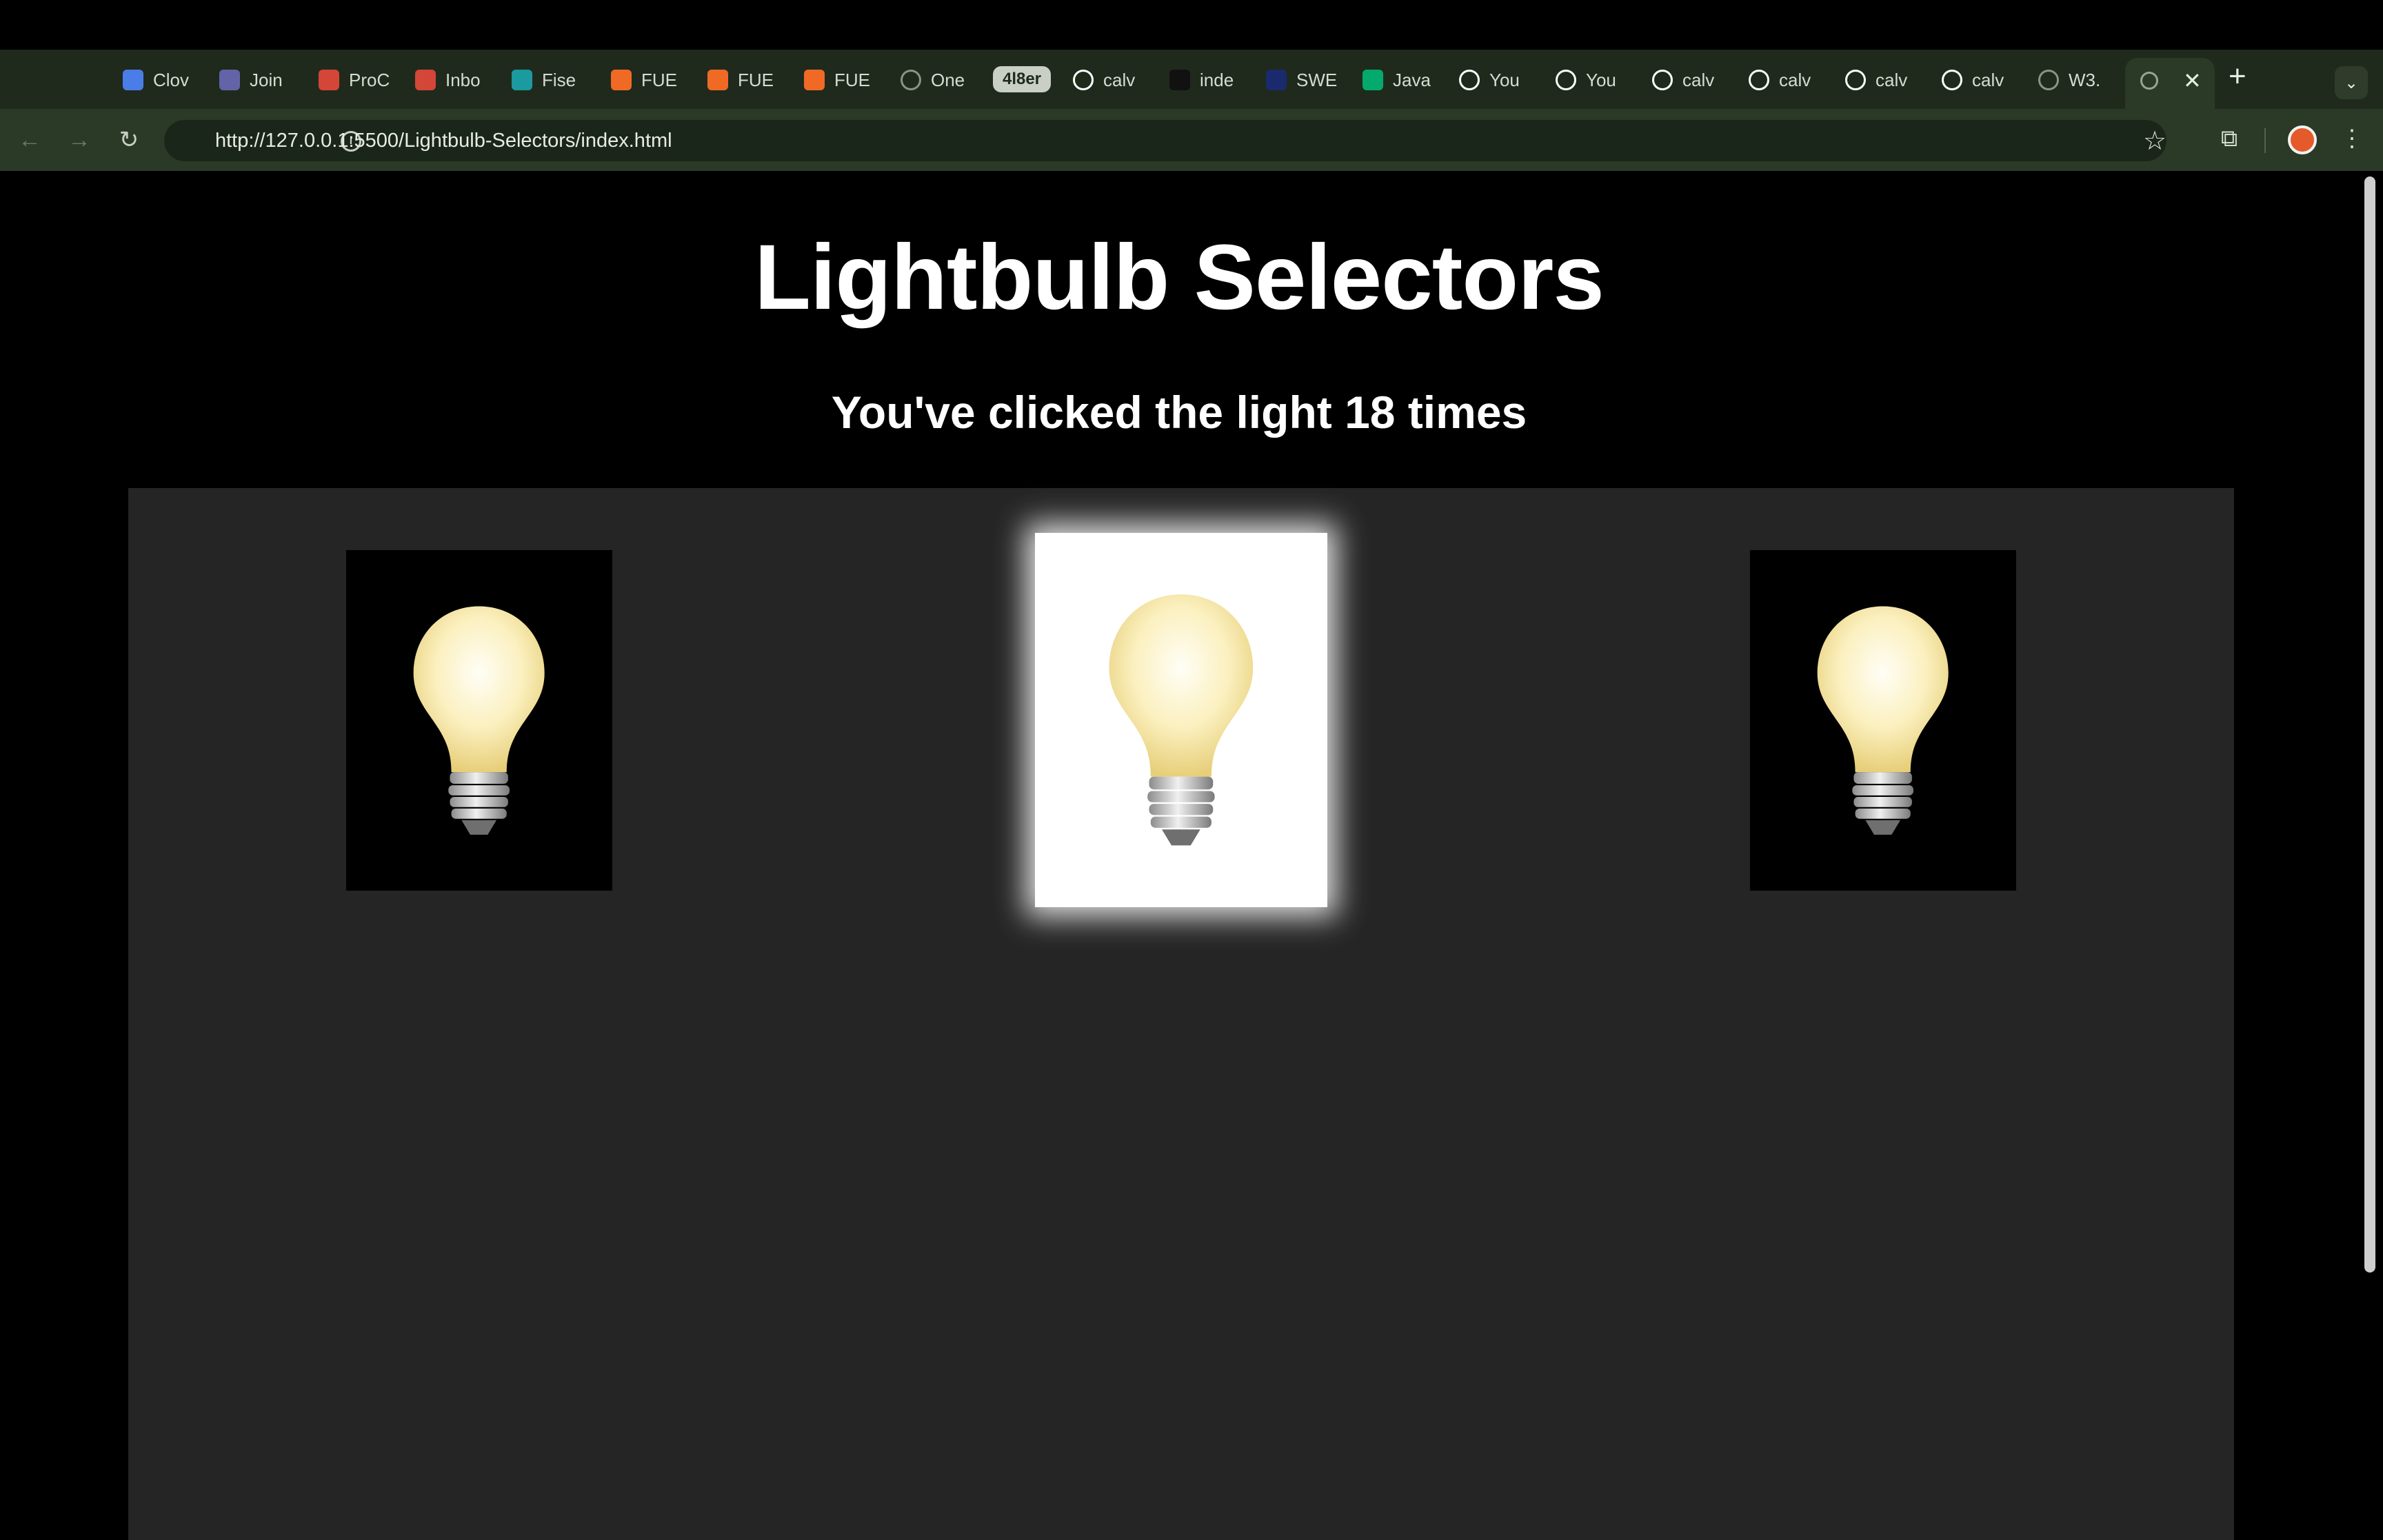 Image resolution: width=2383 pixels, height=1540 pixels. I want to click on reload-icon: ↻, so click(129, 140).